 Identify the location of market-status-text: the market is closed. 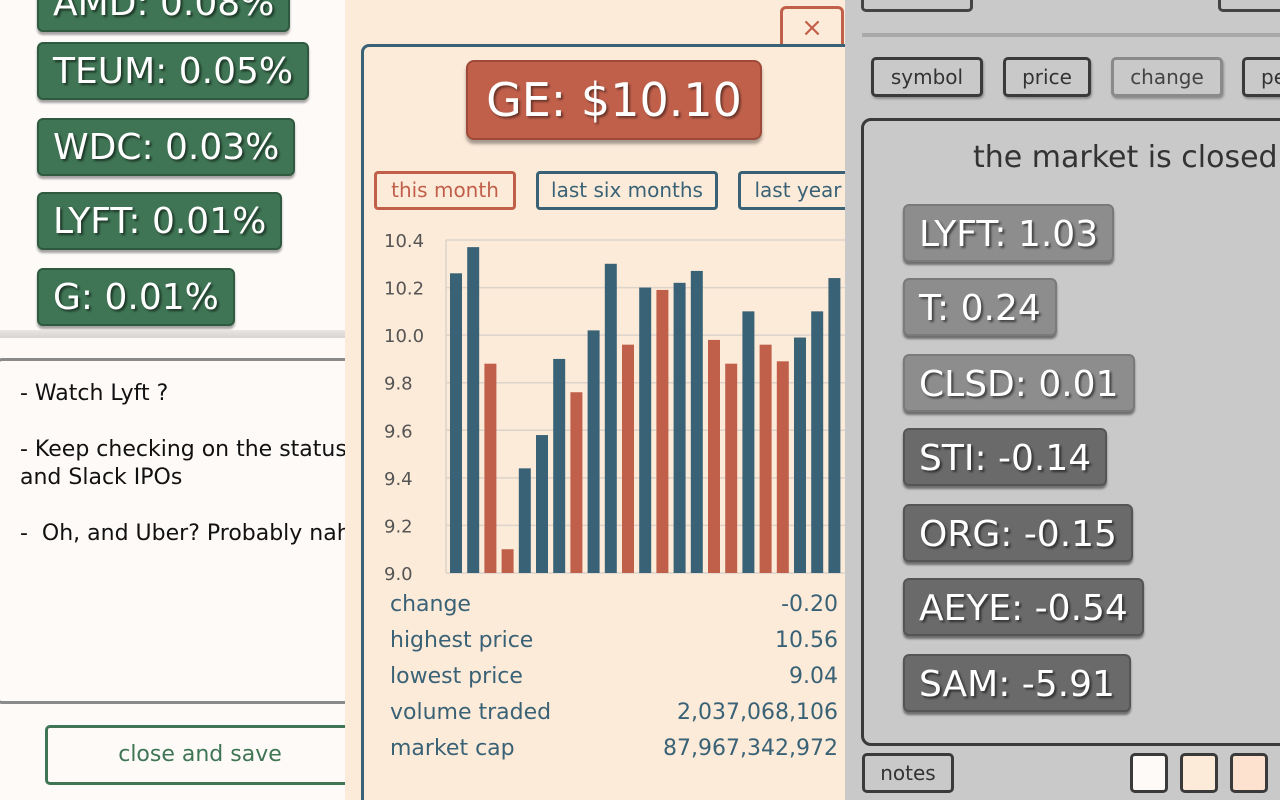
(1125, 157).